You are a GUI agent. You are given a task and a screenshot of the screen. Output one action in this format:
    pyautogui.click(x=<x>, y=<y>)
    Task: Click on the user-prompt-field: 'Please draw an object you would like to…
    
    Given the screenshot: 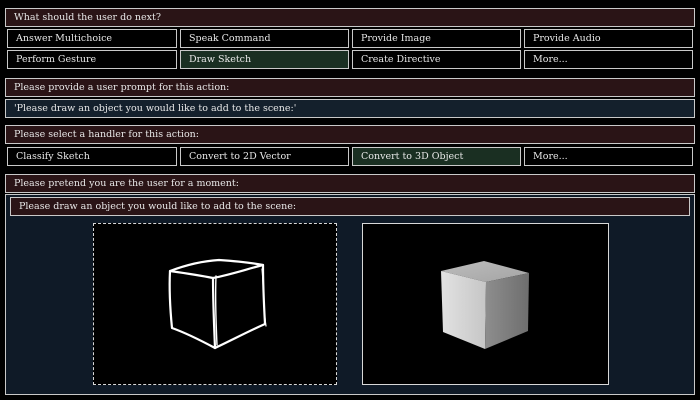 What is the action you would take?
    pyautogui.click(x=350, y=108)
    